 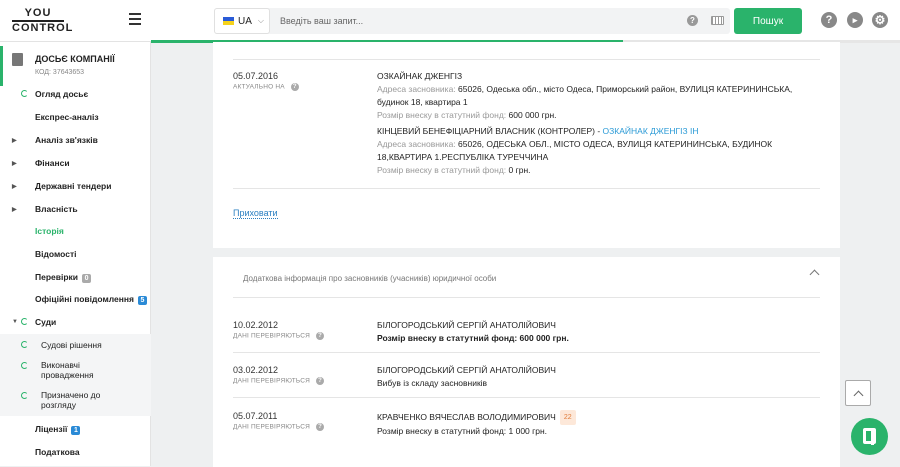 I want to click on gear-icon: ⚙, so click(x=880, y=20).